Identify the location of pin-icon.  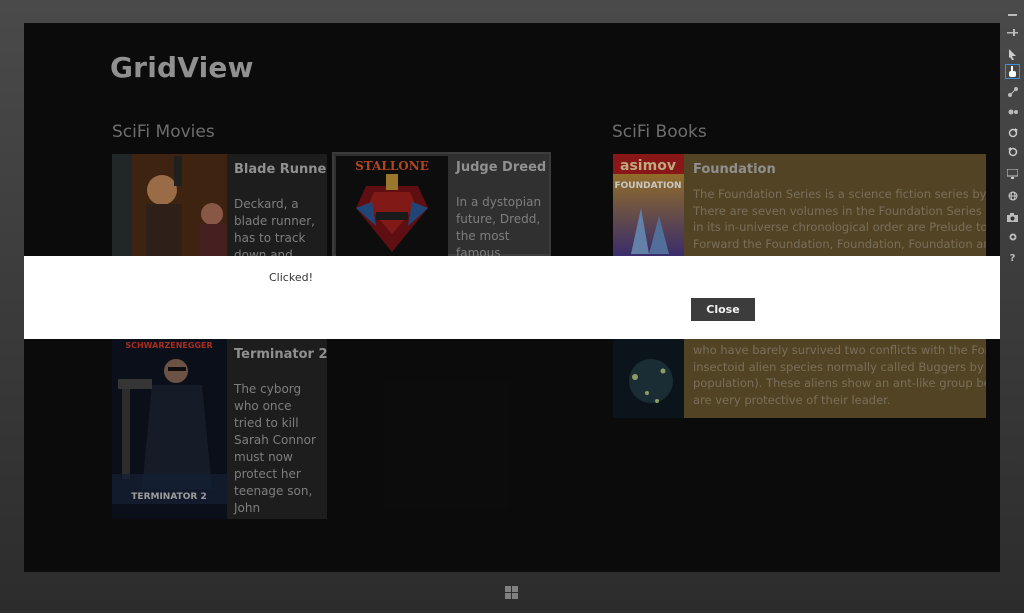
(1012, 32).